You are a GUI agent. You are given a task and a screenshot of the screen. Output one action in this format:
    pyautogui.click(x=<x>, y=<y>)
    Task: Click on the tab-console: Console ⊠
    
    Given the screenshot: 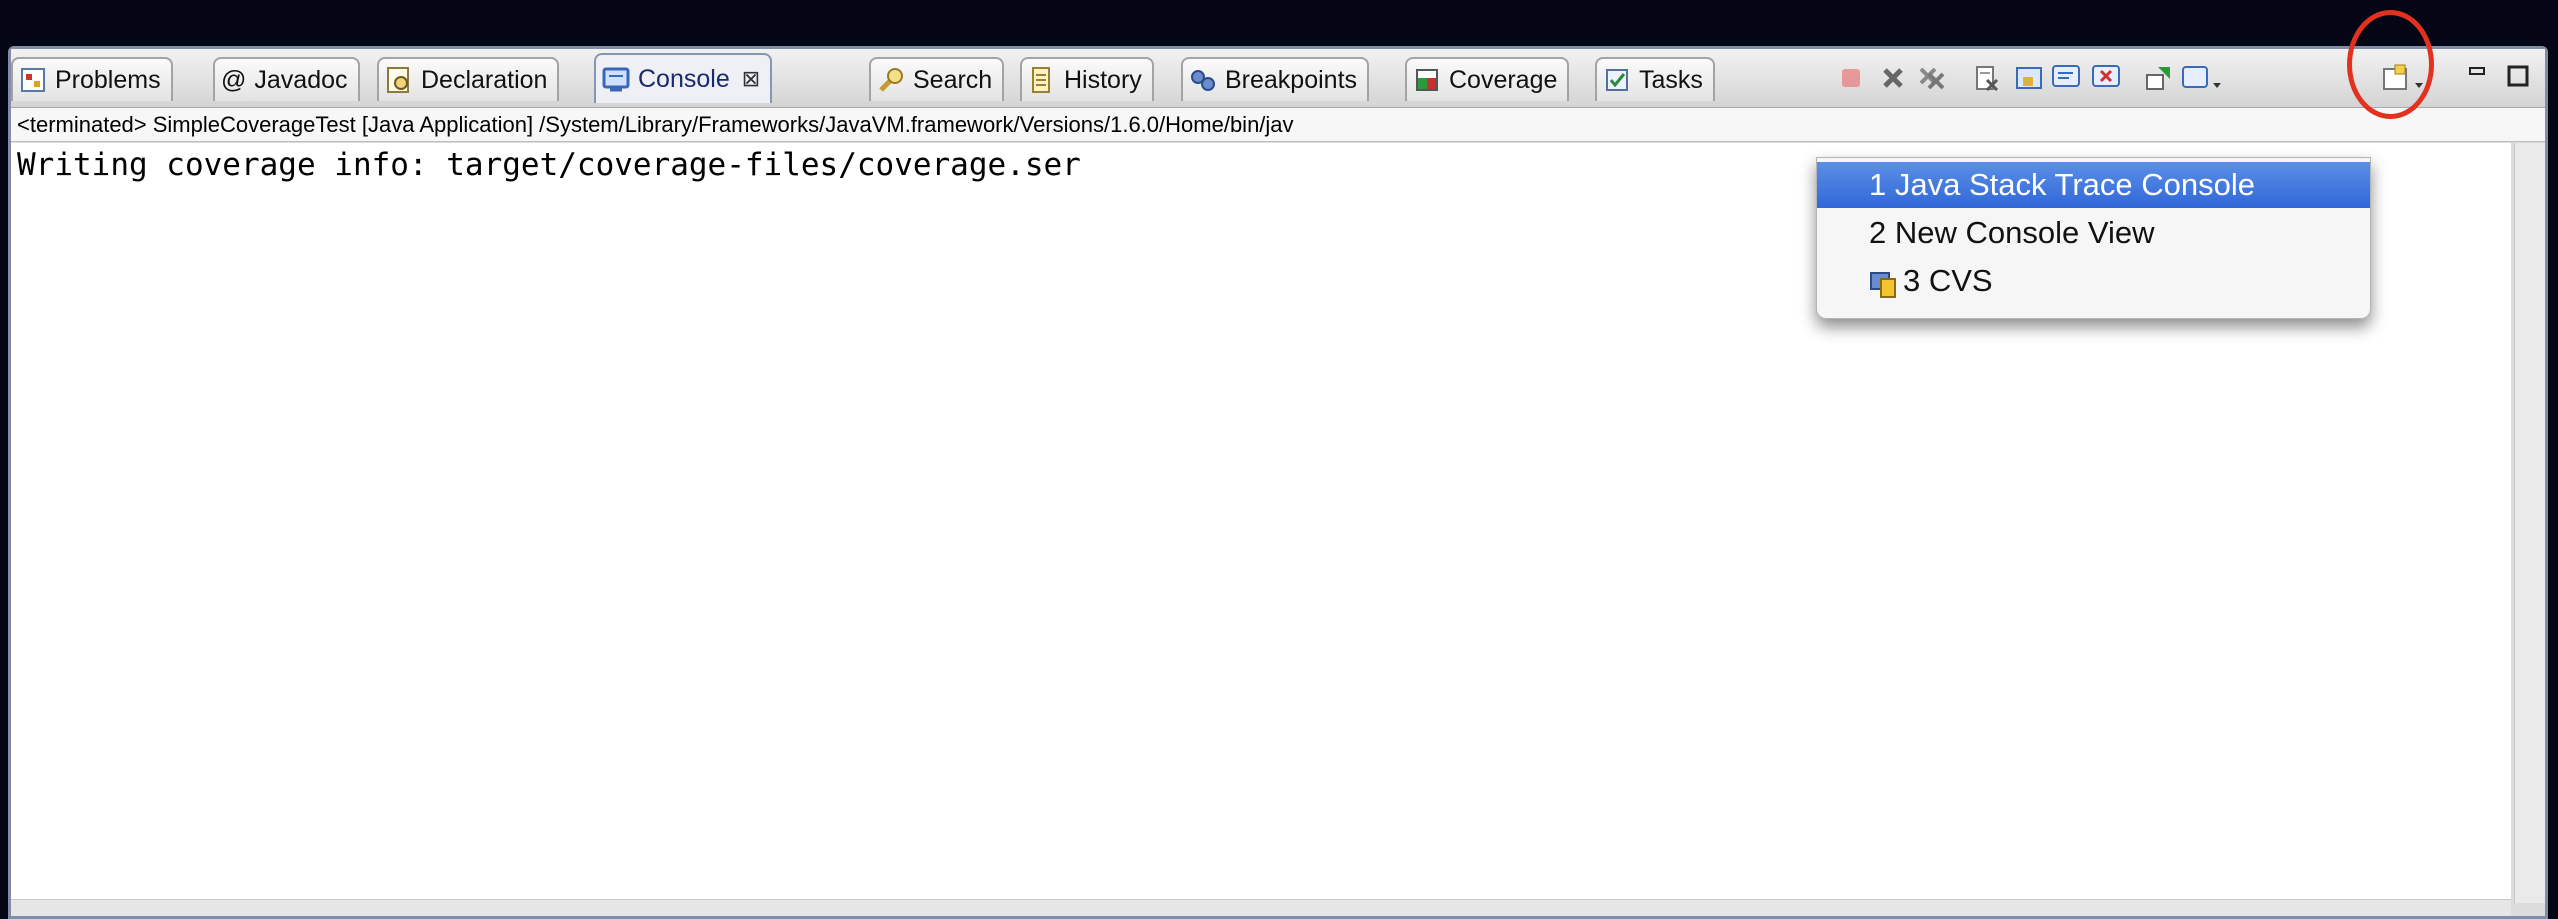 What is the action you would take?
    pyautogui.click(x=683, y=78)
    